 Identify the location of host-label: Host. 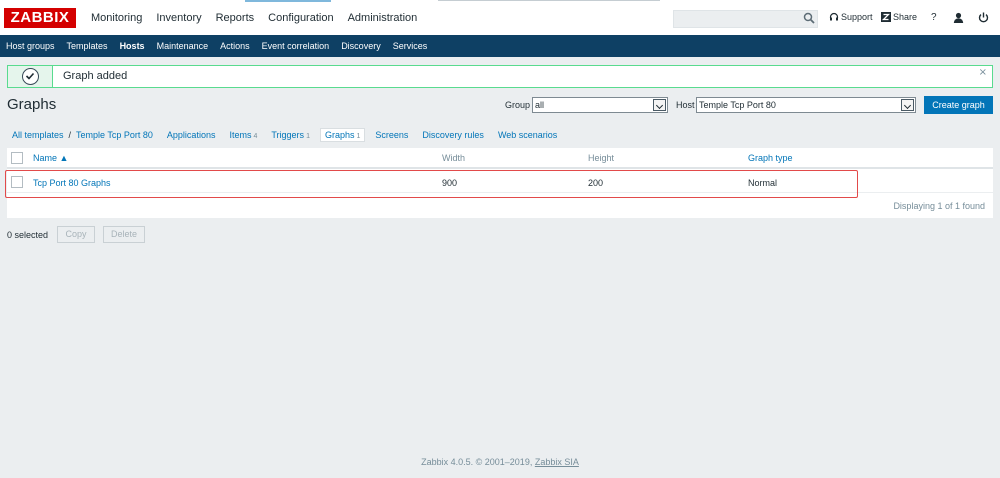
(685, 105).